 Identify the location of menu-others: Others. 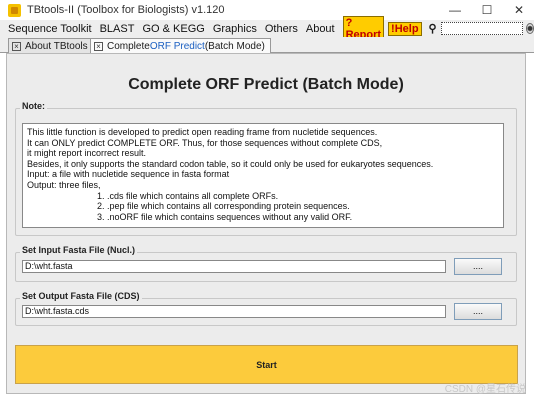
(281, 29).